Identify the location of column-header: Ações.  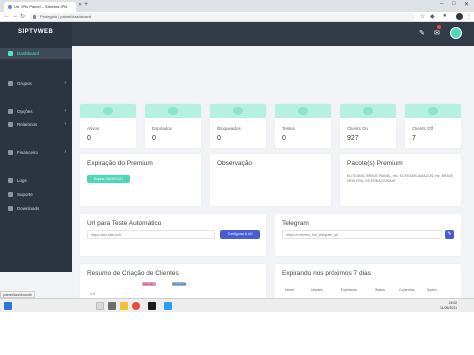
(432, 290).